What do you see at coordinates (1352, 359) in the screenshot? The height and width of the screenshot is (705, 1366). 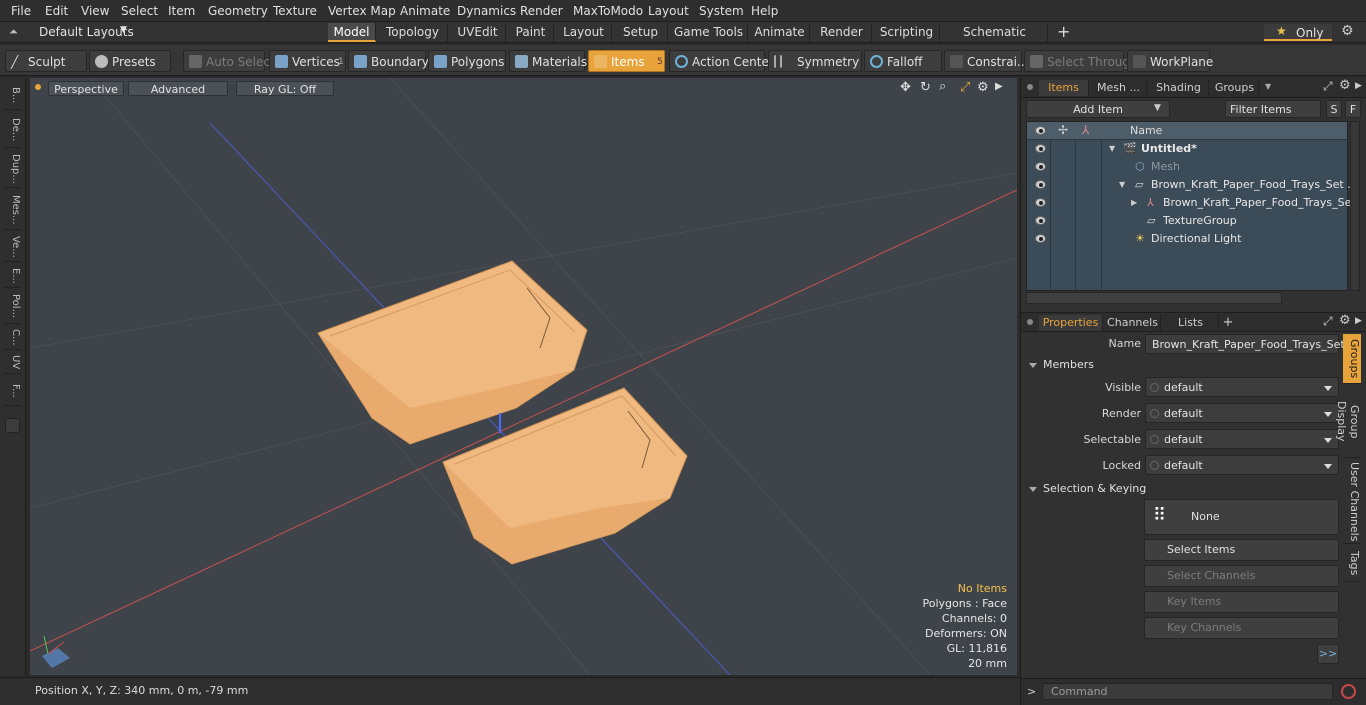 I see `side-tab-groups: Groups` at bounding box center [1352, 359].